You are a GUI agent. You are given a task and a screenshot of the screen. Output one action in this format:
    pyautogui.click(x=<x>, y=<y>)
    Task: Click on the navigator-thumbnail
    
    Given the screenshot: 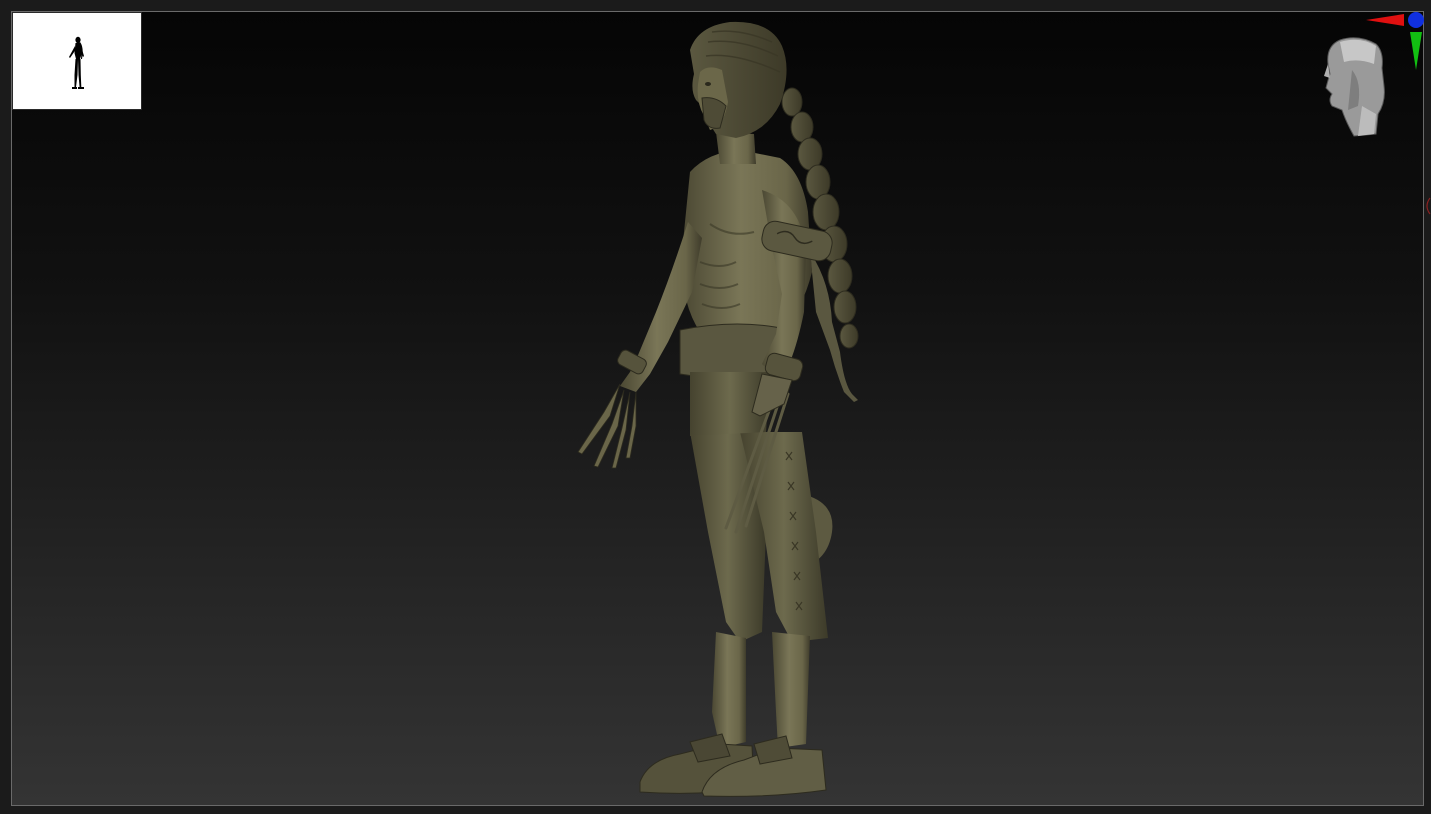 What is the action you would take?
    pyautogui.click(x=77, y=61)
    